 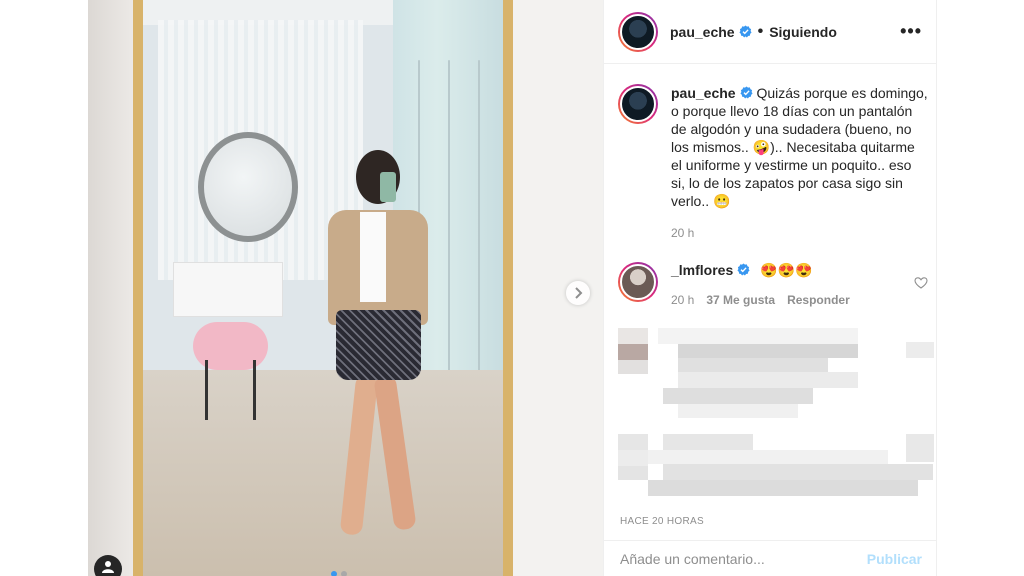 I want to click on person-shirt, so click(x=373, y=257).